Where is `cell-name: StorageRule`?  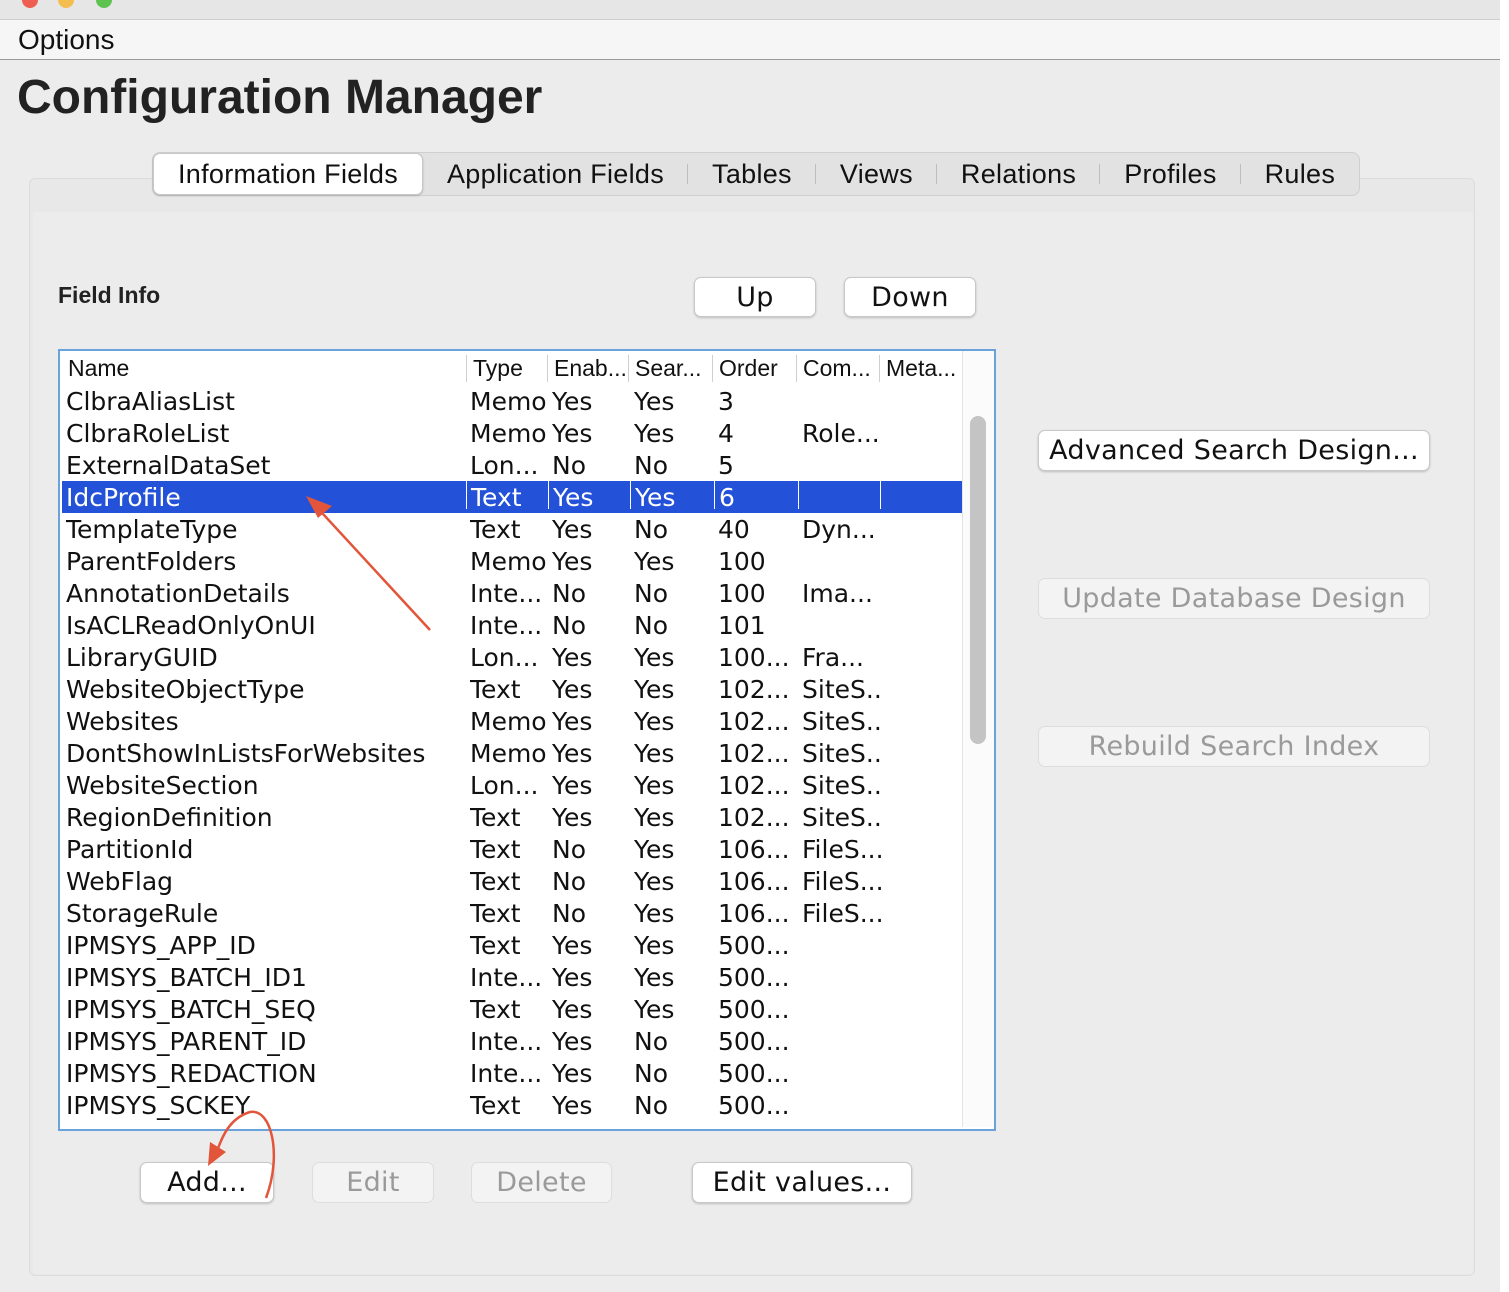
cell-name: StorageRule is located at coordinates (142, 913).